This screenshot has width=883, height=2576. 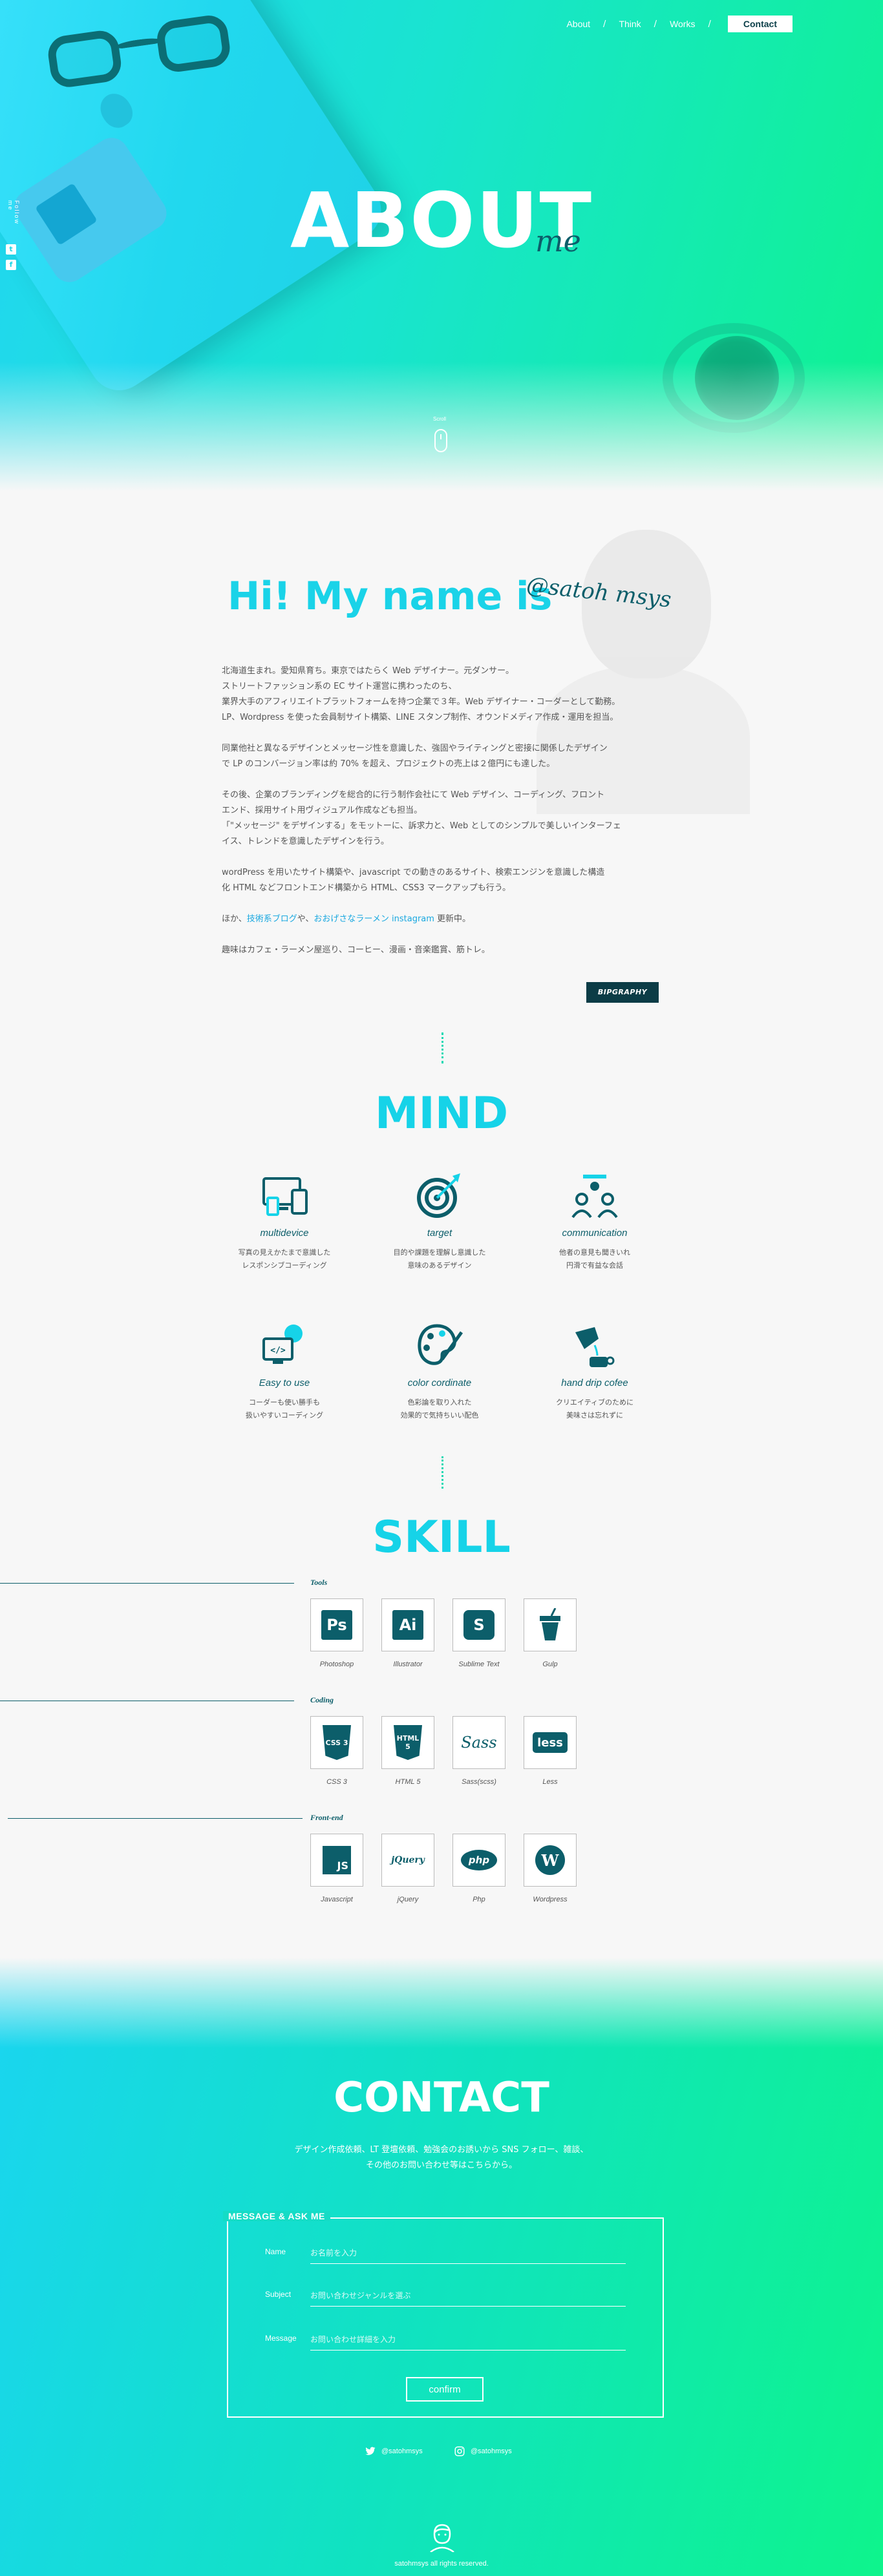 What do you see at coordinates (760, 24) in the screenshot?
I see `nav-contact-button: Contact` at bounding box center [760, 24].